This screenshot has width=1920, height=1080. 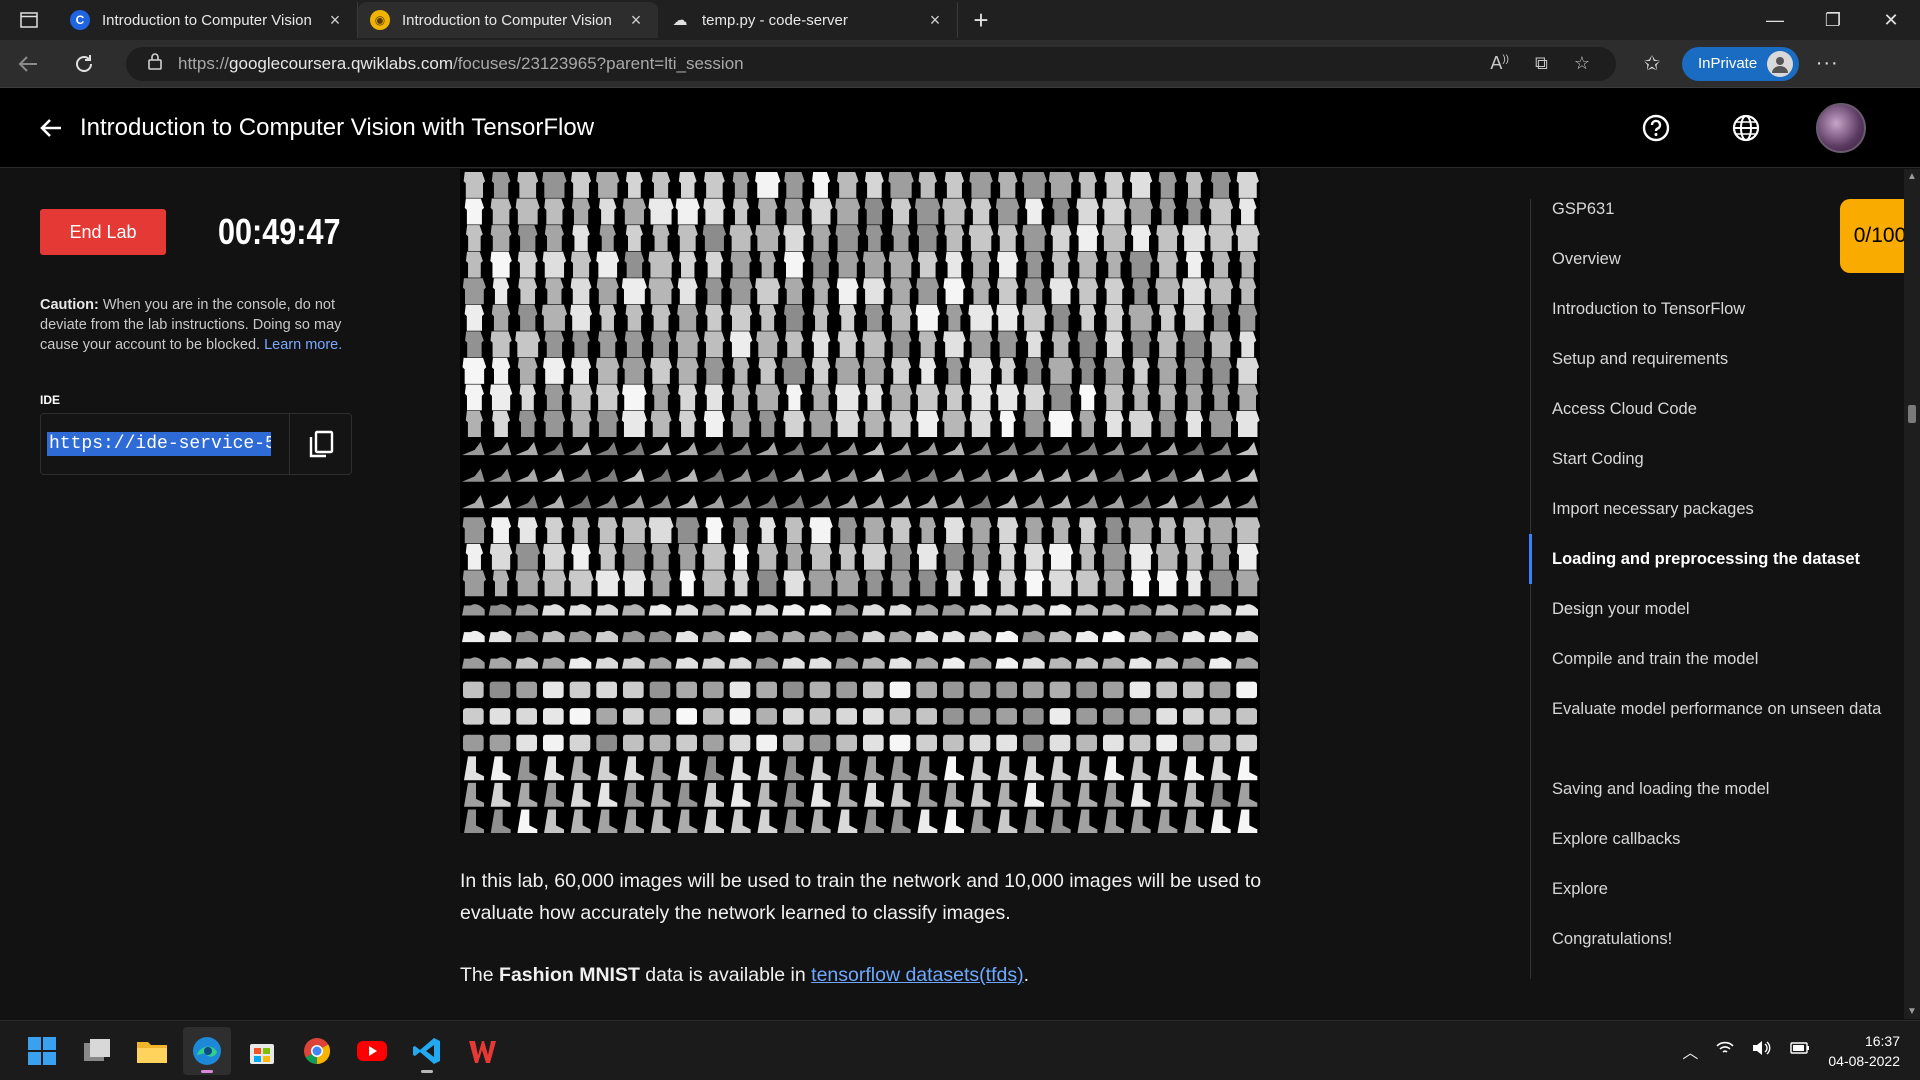 What do you see at coordinates (917, 975) in the screenshot?
I see `tensorflow-datasets-link: tensorflow datasets(tfds)` at bounding box center [917, 975].